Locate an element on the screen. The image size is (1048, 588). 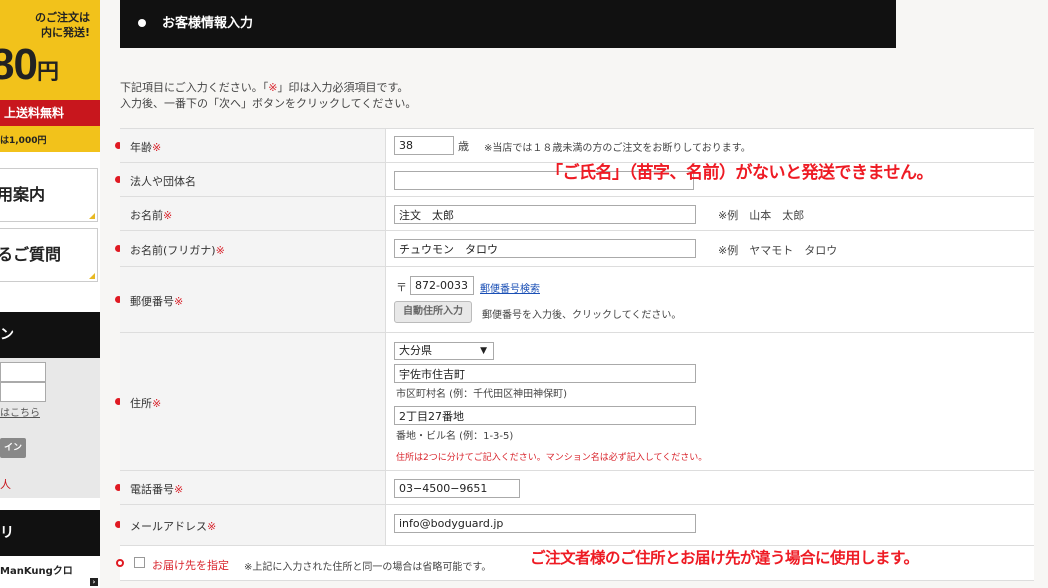
age-note: ※当店では１８歳未満の方のご注文をお断りしております。 is located at coordinates (617, 148).